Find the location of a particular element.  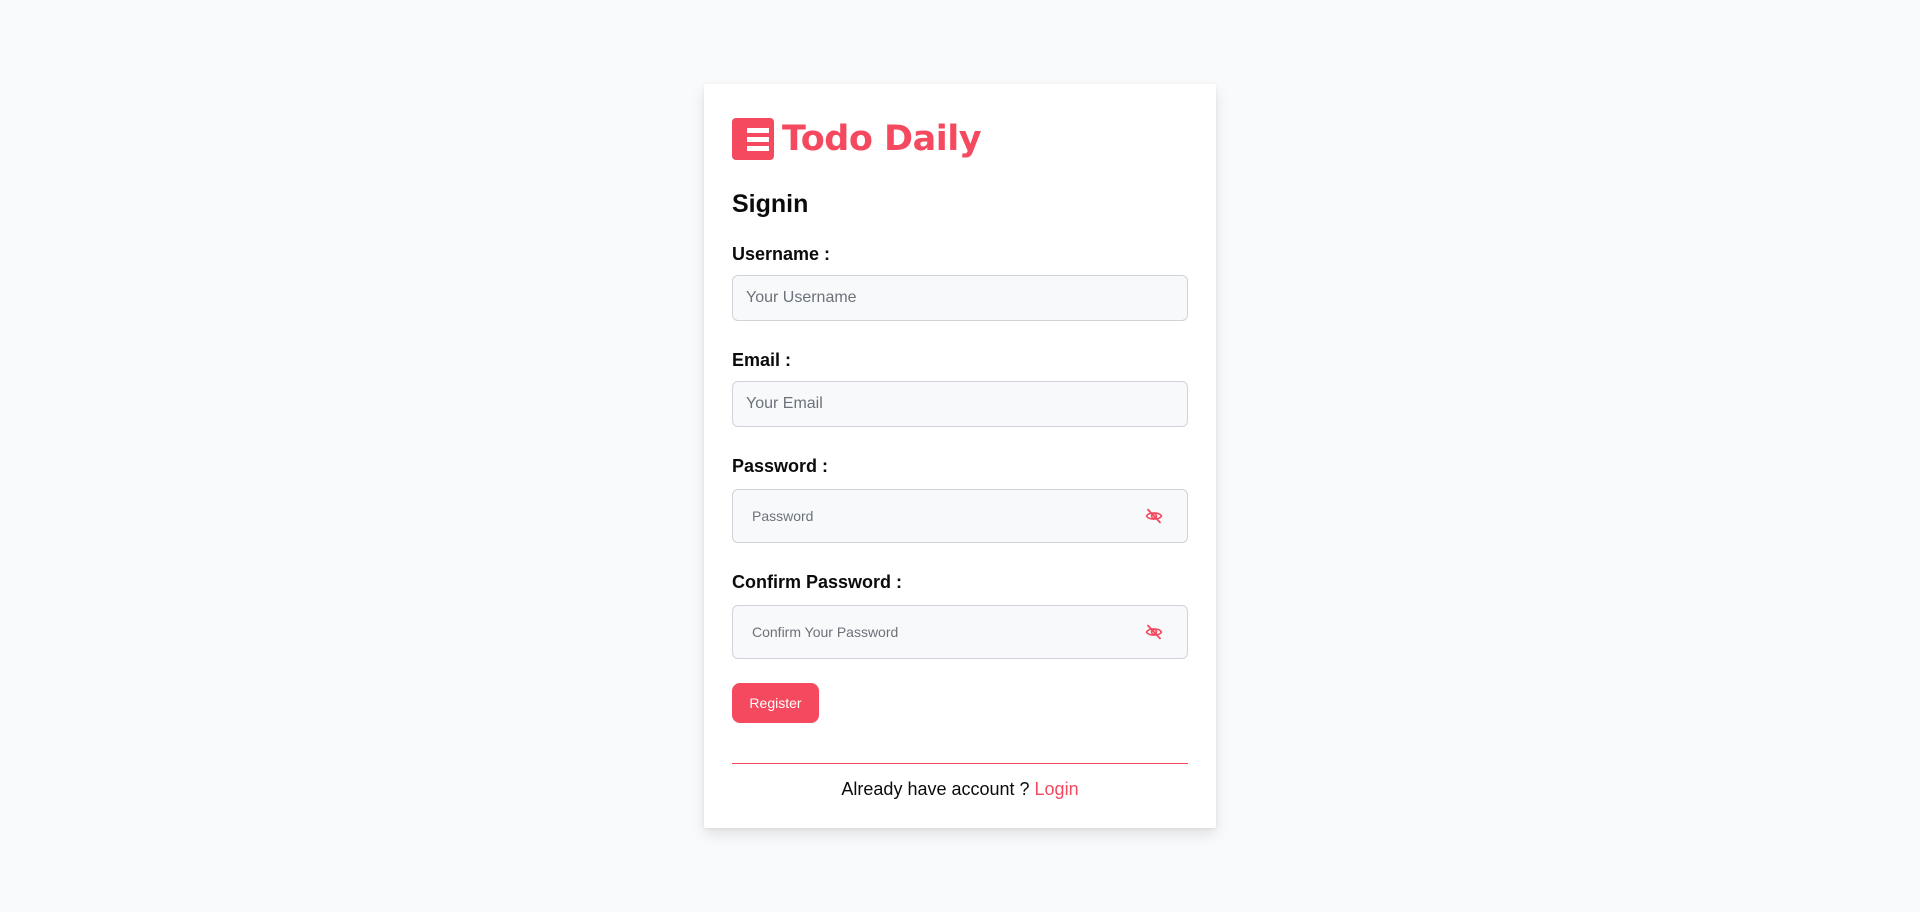

email-input is located at coordinates (960, 404).